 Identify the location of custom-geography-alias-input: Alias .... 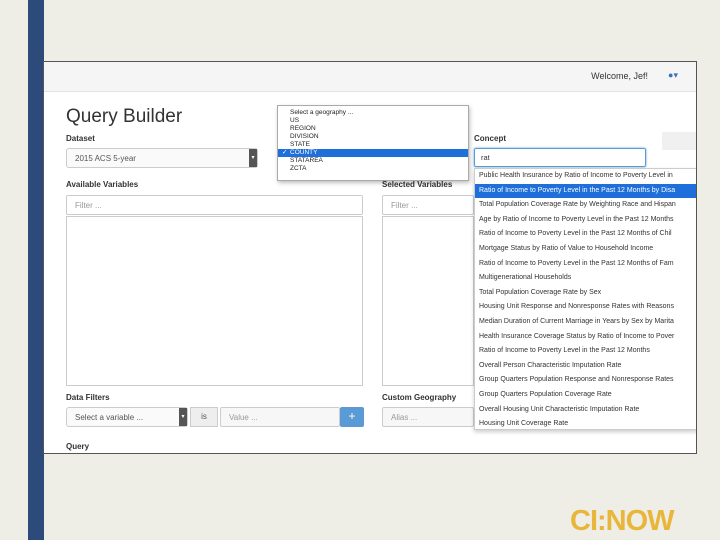
(428, 417).